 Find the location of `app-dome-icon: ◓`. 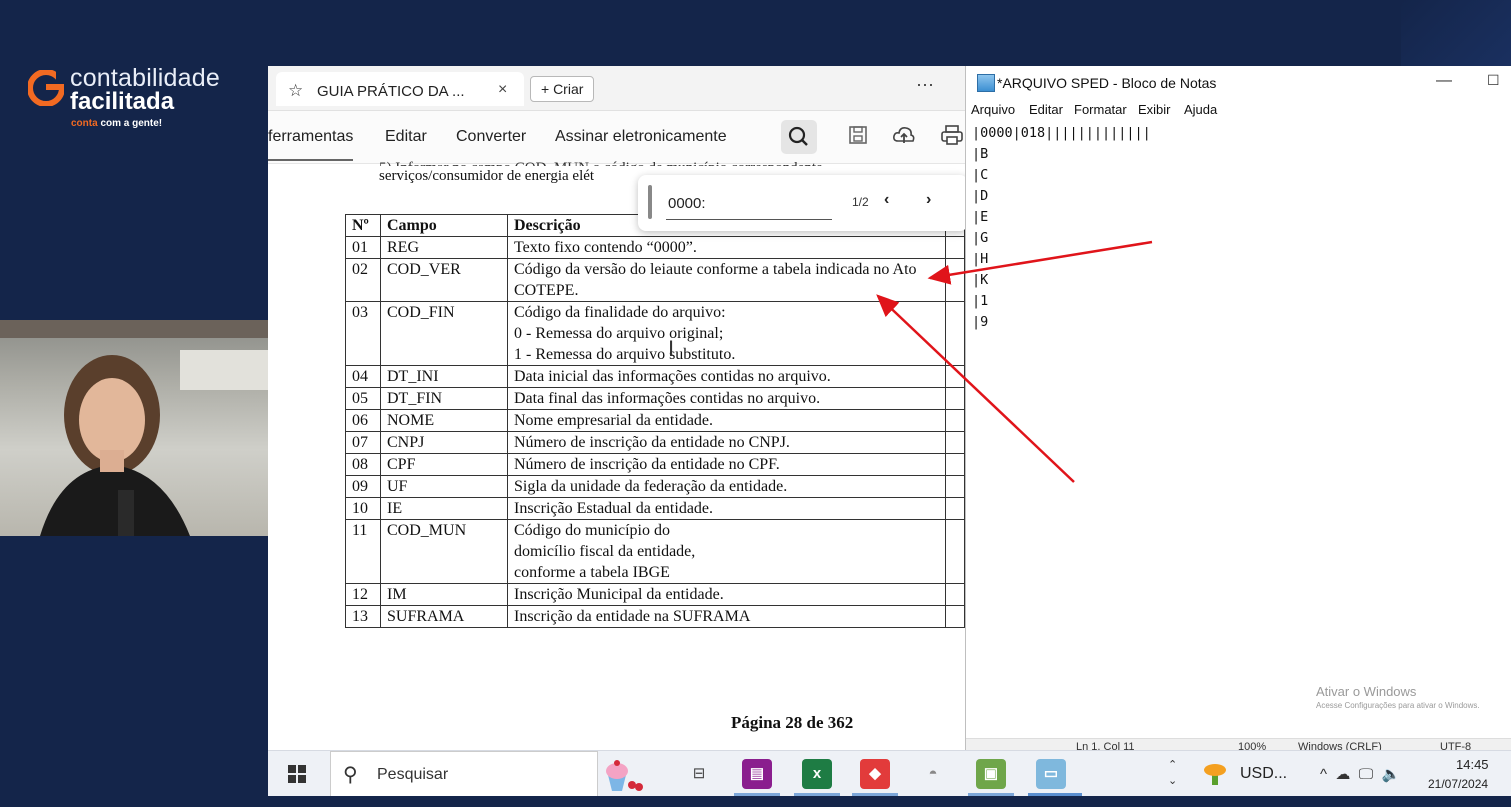

app-dome-icon: ◓ is located at coordinates (933, 774).